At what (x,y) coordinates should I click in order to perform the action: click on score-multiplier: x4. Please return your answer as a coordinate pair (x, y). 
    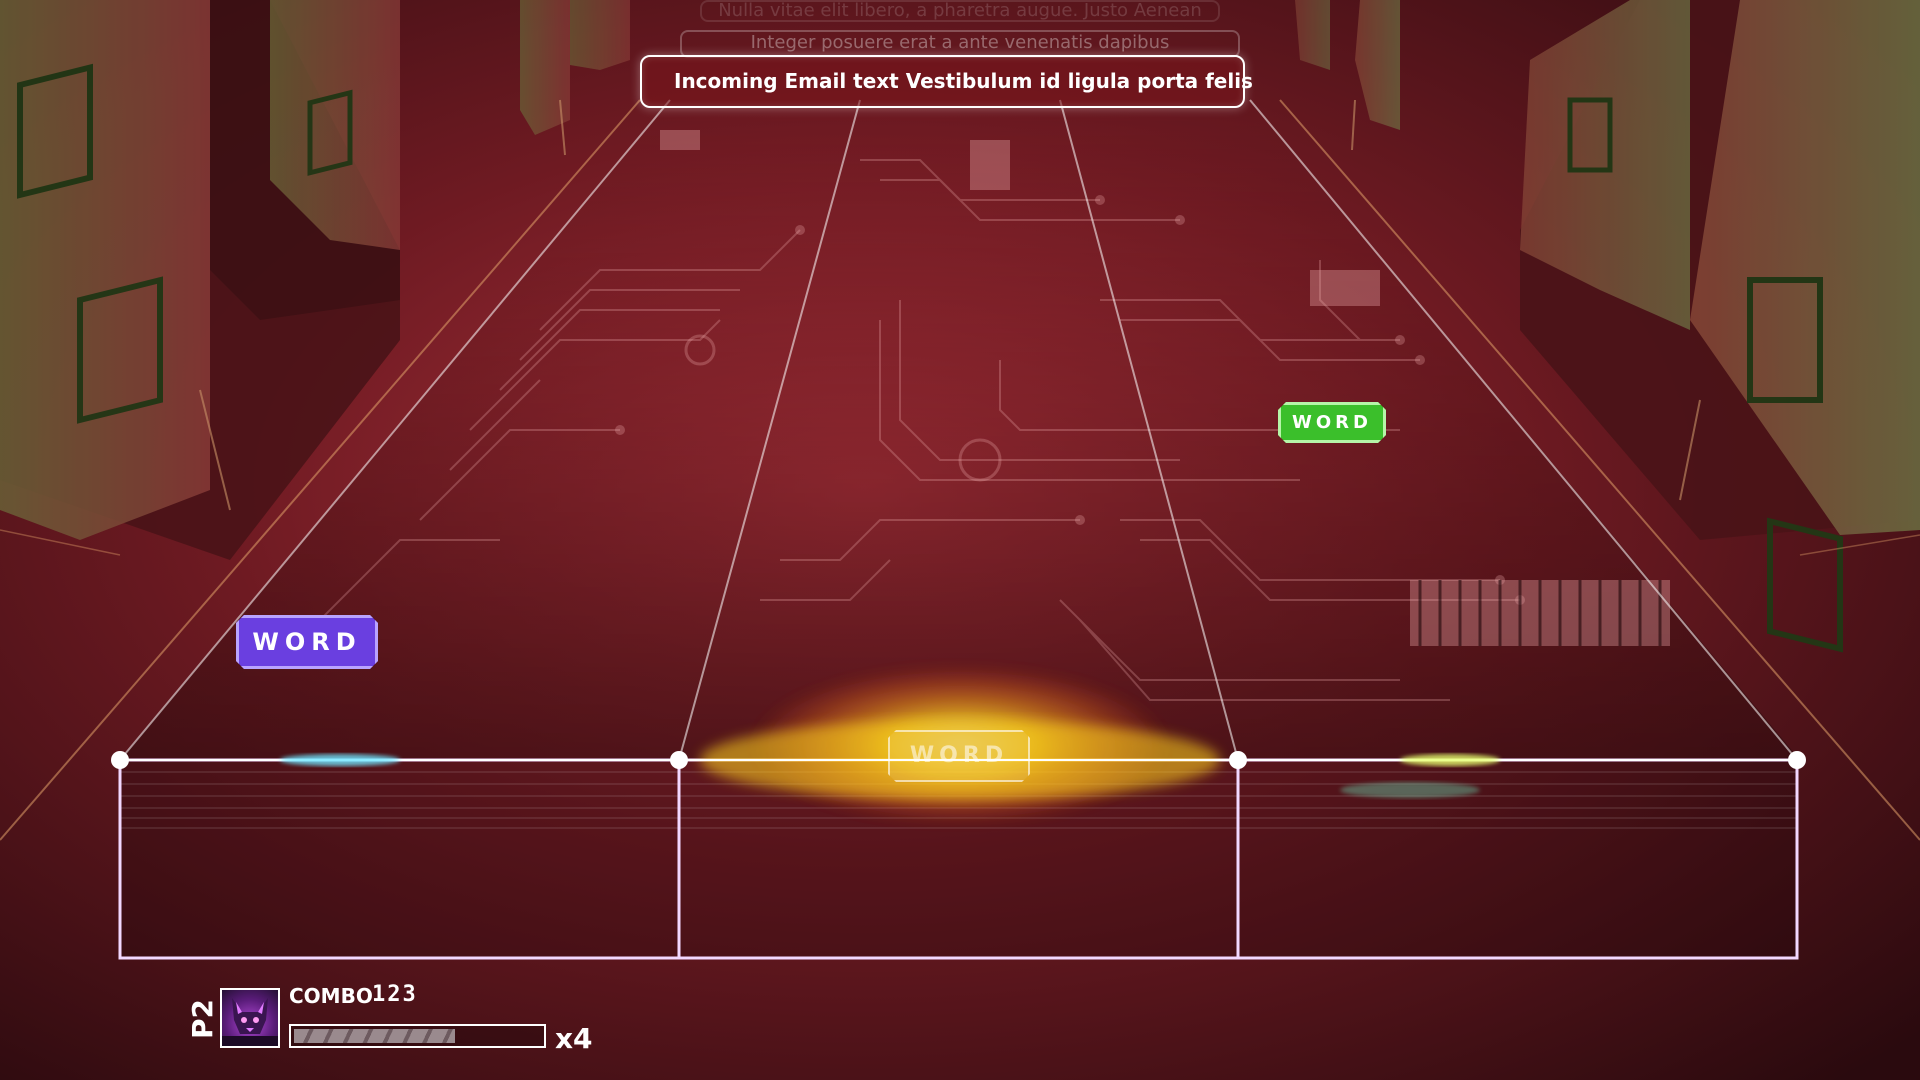
    Looking at the image, I should click on (574, 1038).